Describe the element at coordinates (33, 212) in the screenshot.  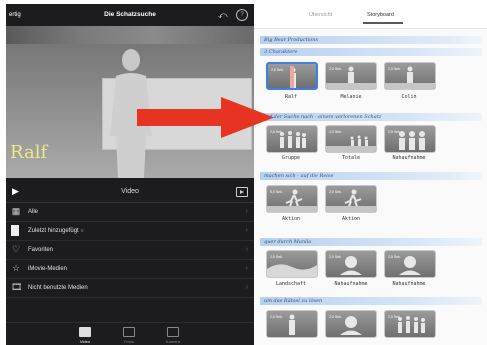
I see `media-row-label: Alle` at that location.